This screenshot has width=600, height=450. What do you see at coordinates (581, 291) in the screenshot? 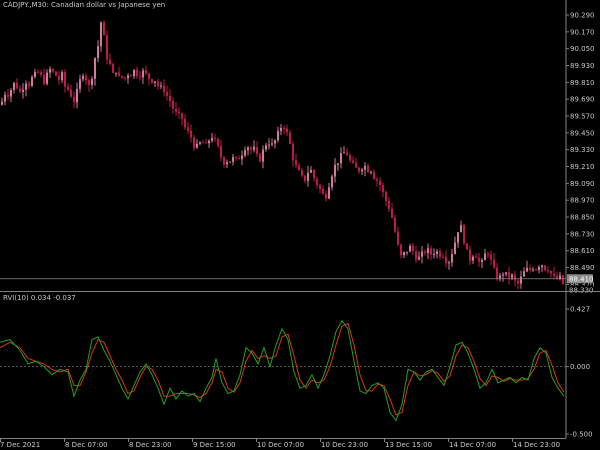
I see `current-price-tag-label: 88.330` at bounding box center [581, 291].